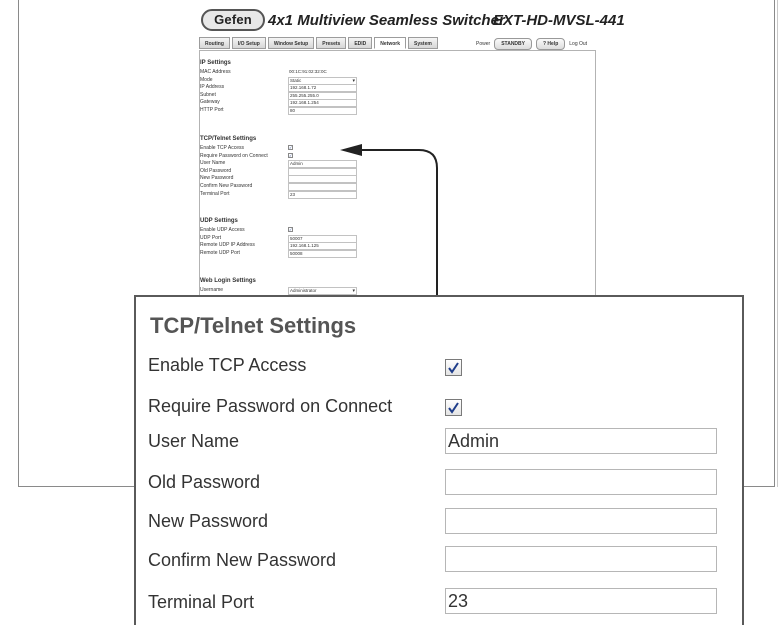 The height and width of the screenshot is (625, 782). What do you see at coordinates (581, 601) in the screenshot?
I see `terminal-port-input: 23` at bounding box center [581, 601].